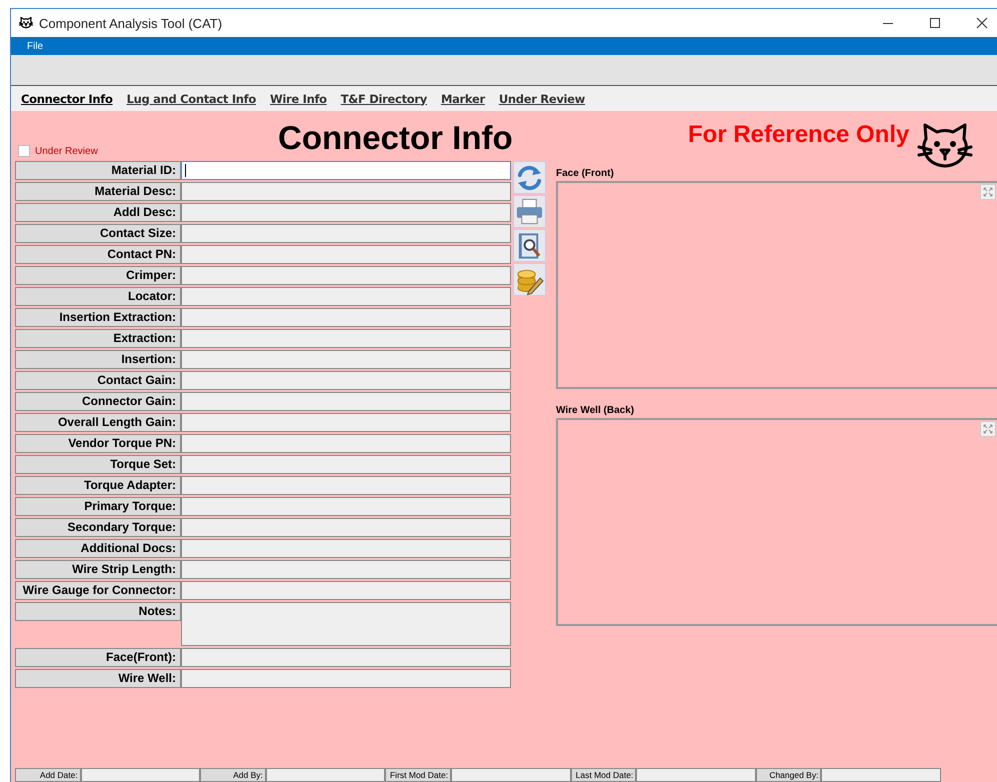 The image size is (997, 782). Describe the element at coordinates (396, 138) in the screenshot. I see `page-heading: Connector Info` at that location.